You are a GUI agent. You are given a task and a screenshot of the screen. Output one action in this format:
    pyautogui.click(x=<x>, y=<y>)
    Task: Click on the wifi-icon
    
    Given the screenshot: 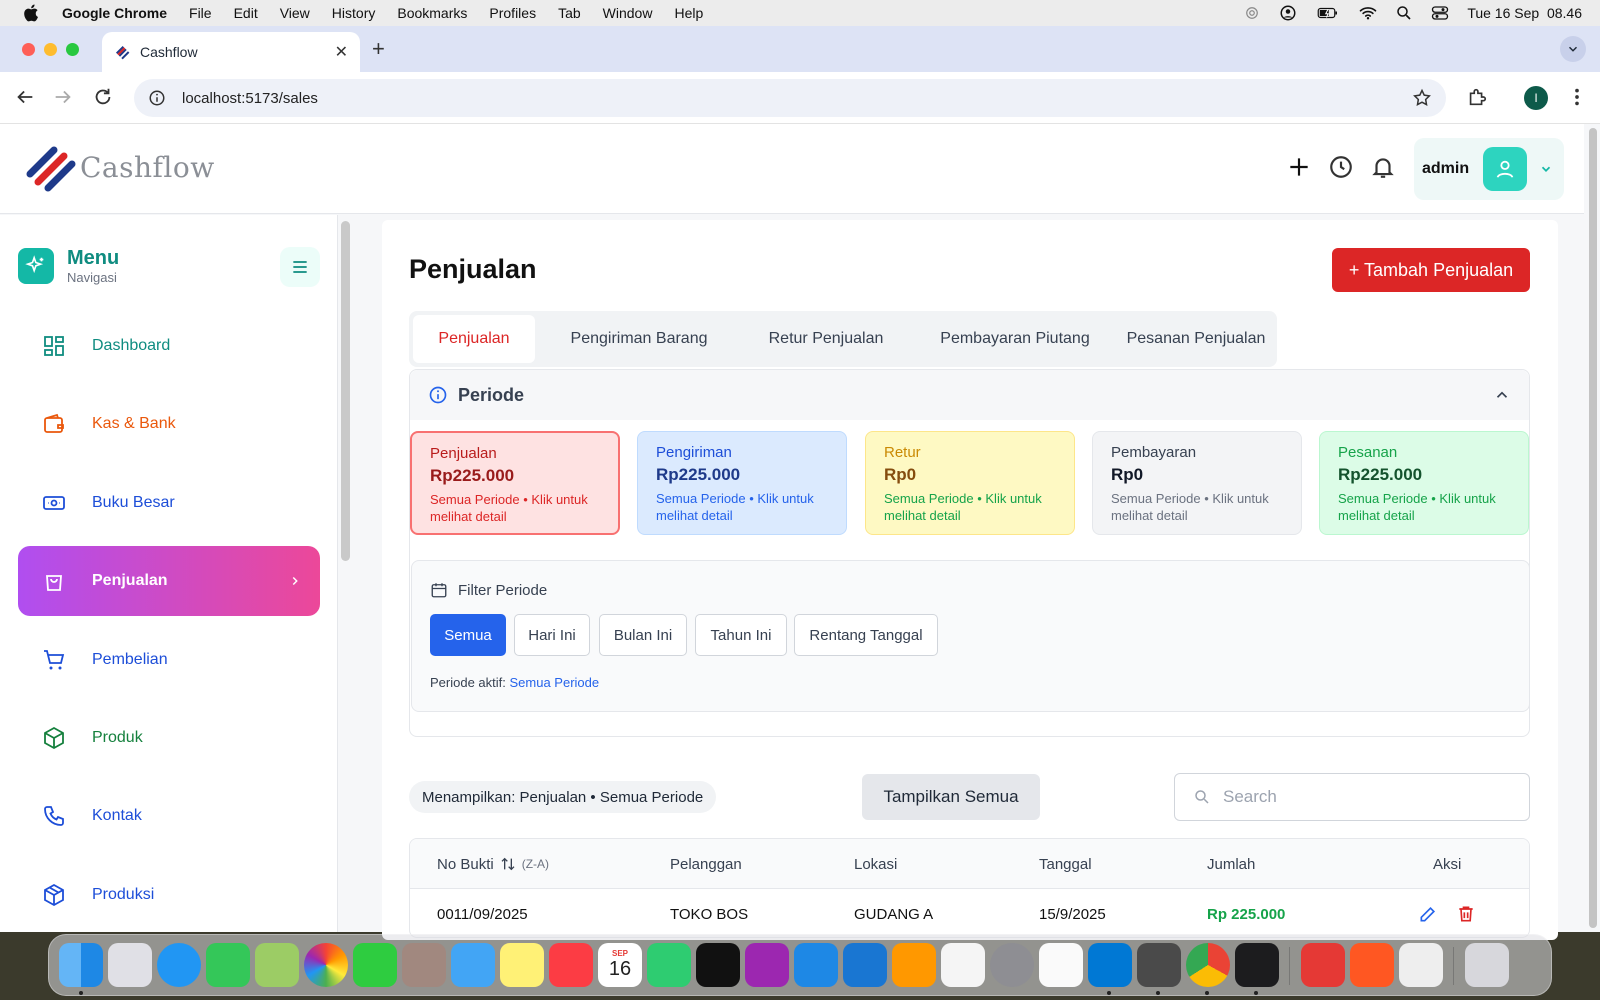 What is the action you would take?
    pyautogui.click(x=1368, y=13)
    